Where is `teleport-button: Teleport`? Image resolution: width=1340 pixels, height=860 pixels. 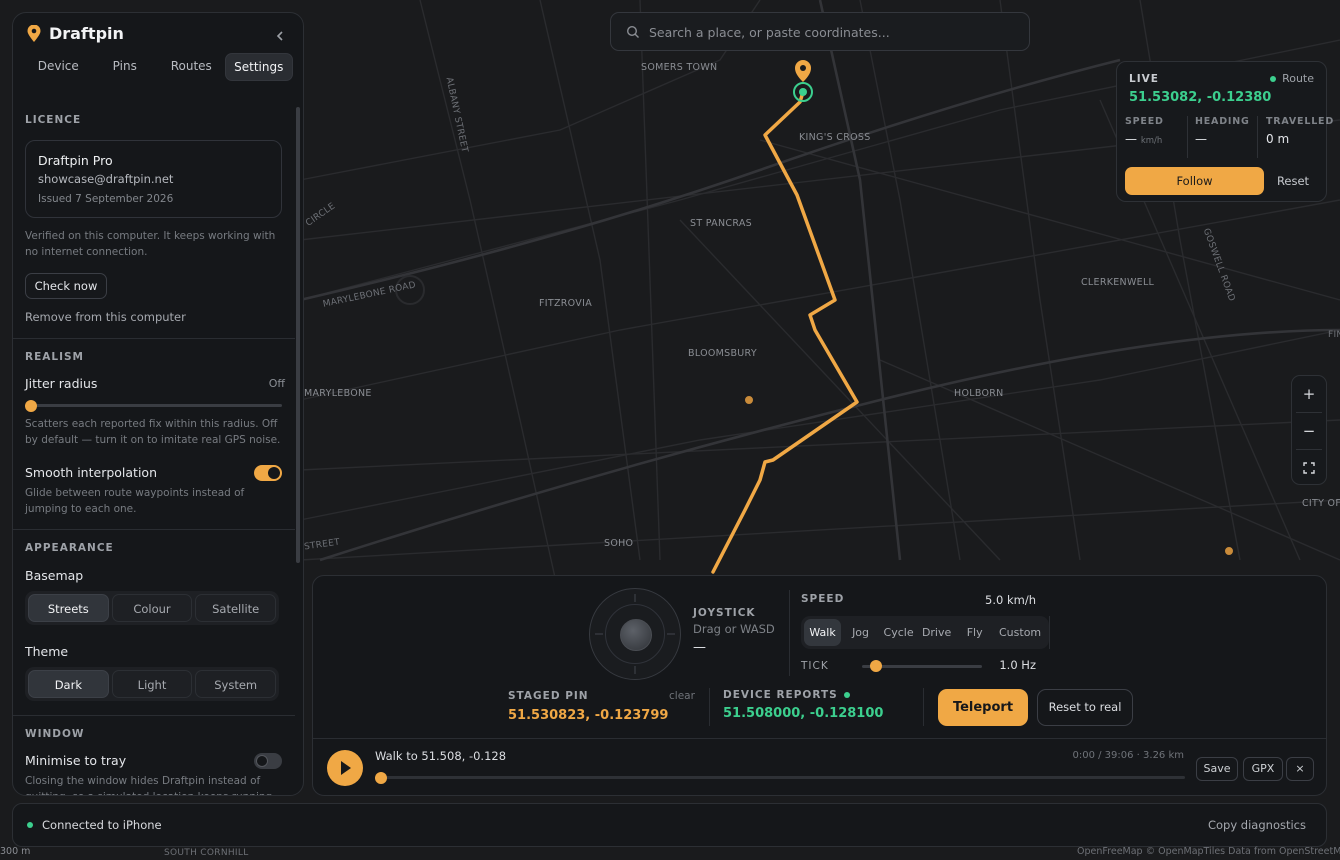 teleport-button: Teleport is located at coordinates (983, 707).